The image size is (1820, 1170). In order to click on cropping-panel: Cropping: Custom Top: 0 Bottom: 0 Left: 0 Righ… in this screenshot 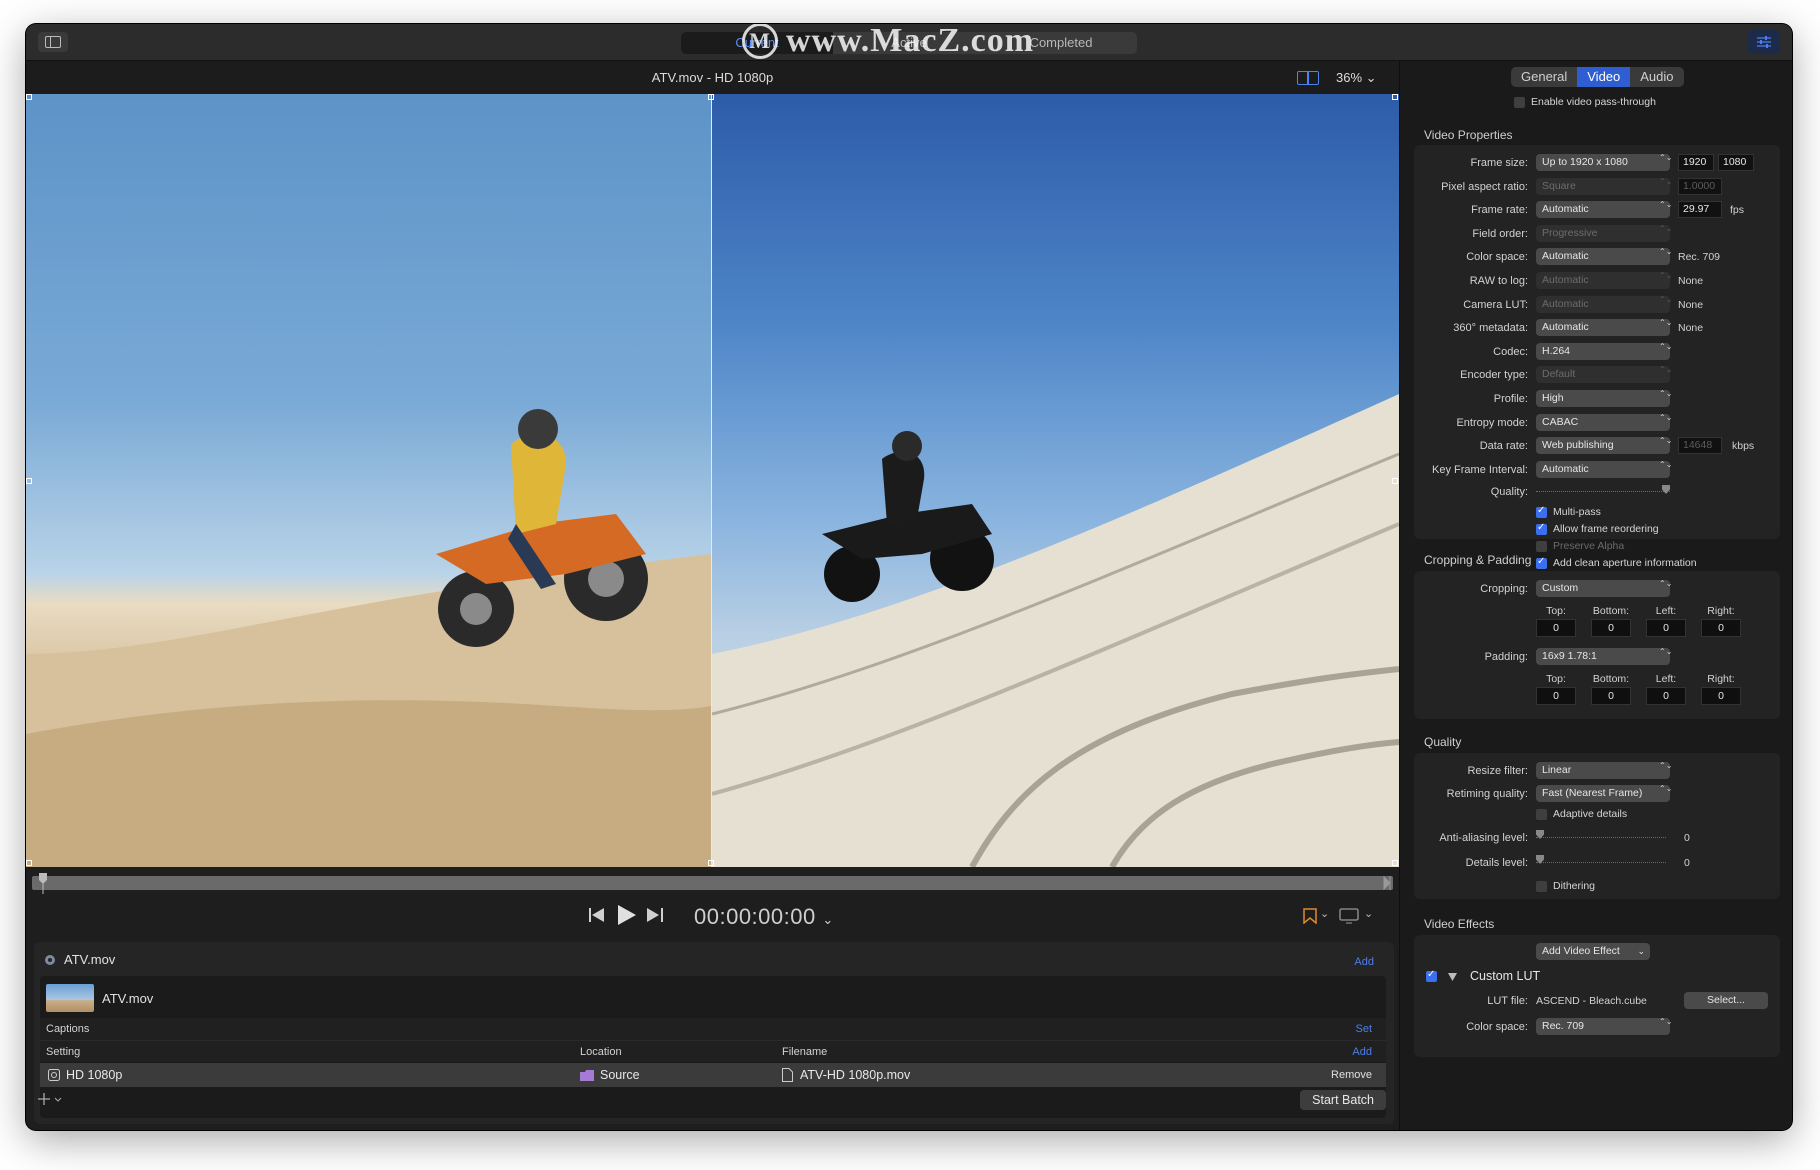, I will do `click(1597, 645)`.